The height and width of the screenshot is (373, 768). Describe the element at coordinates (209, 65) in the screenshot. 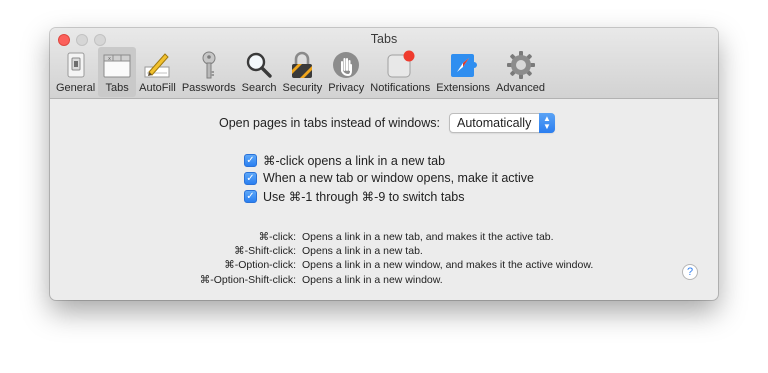

I see `key-icon` at that location.